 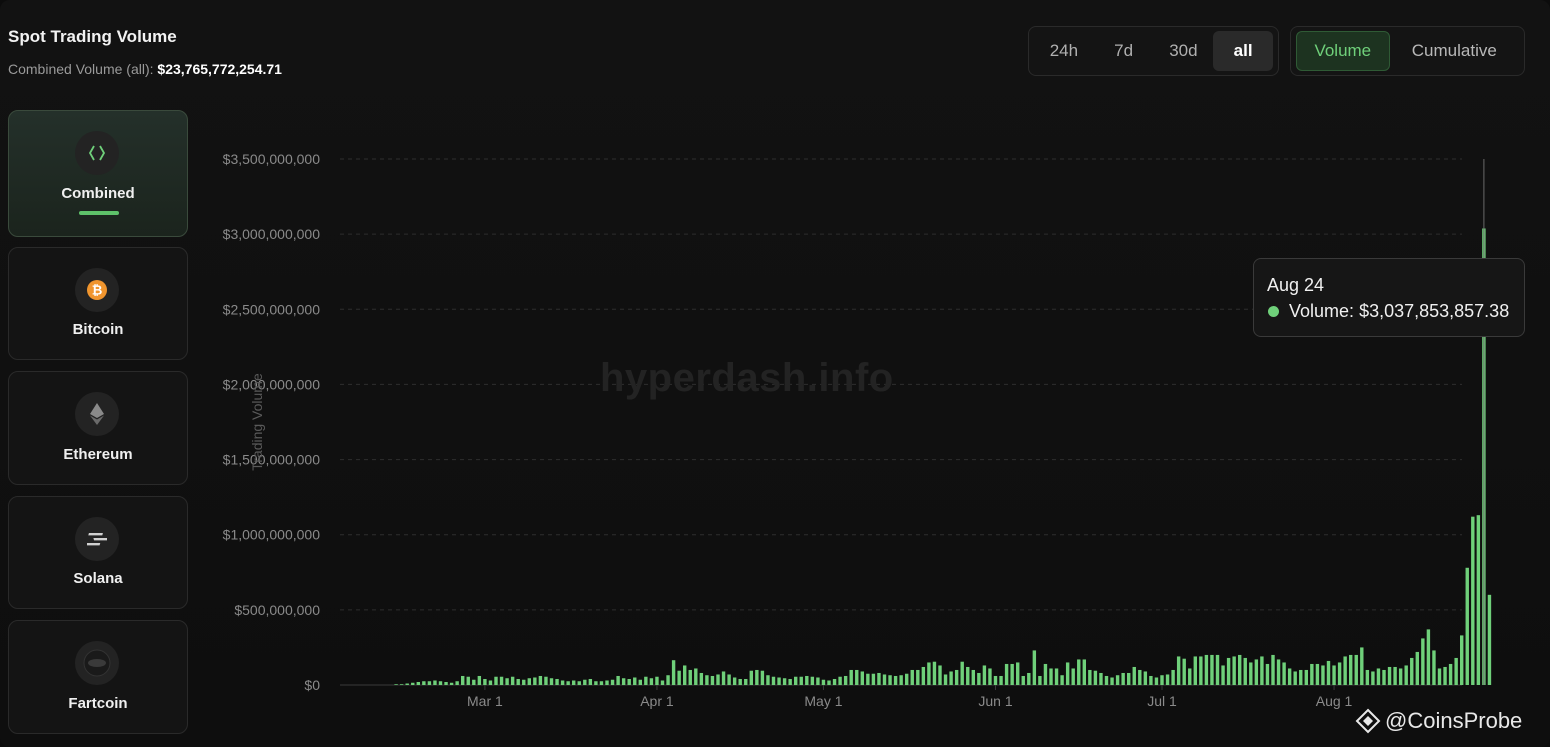 What do you see at coordinates (1399, 311) in the screenshot?
I see `tooltip-value-row: Volume: $3,037,853,857.38` at bounding box center [1399, 311].